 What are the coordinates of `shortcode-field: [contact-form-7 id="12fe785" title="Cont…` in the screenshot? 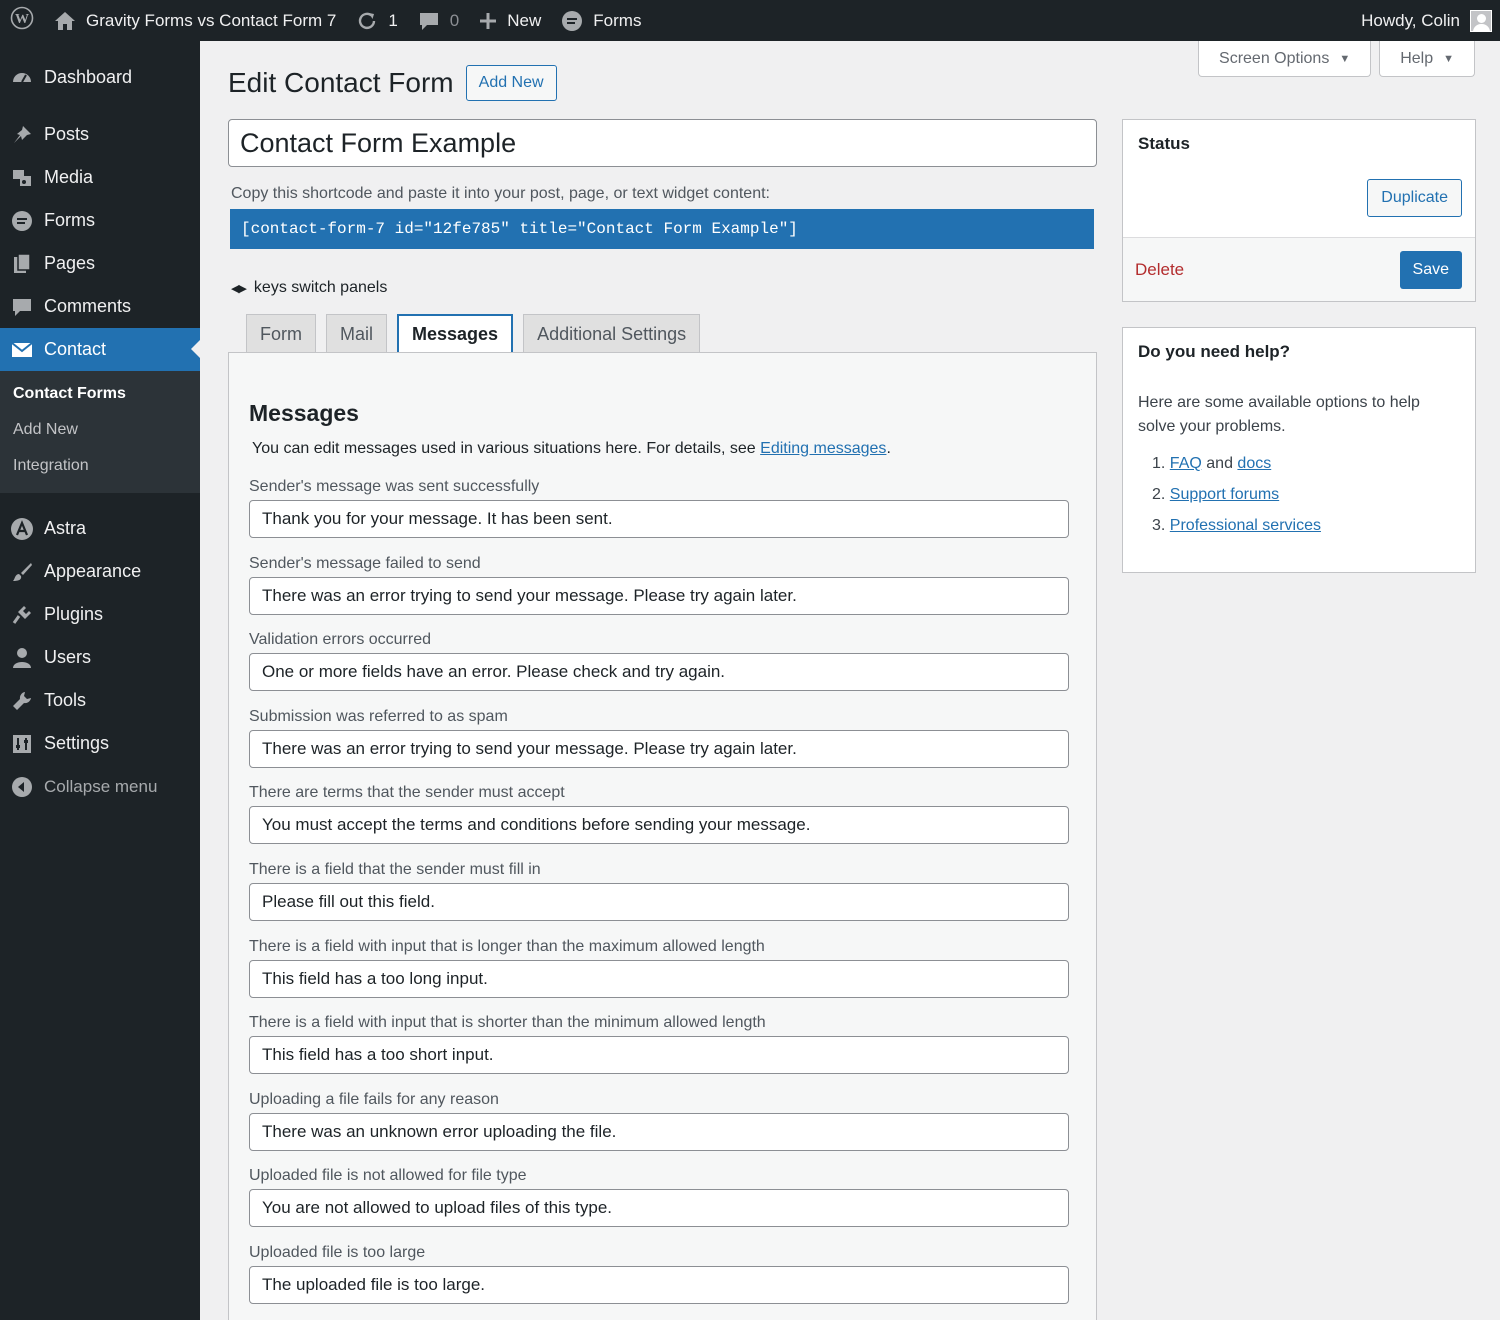 It's located at (662, 229).